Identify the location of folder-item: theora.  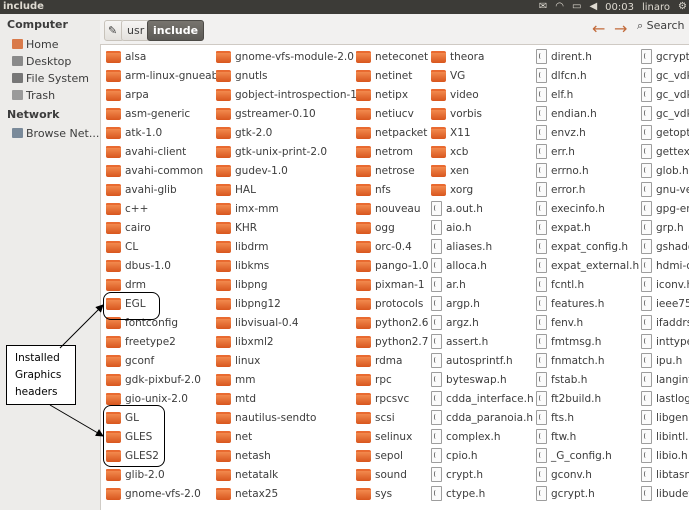
(457, 56).